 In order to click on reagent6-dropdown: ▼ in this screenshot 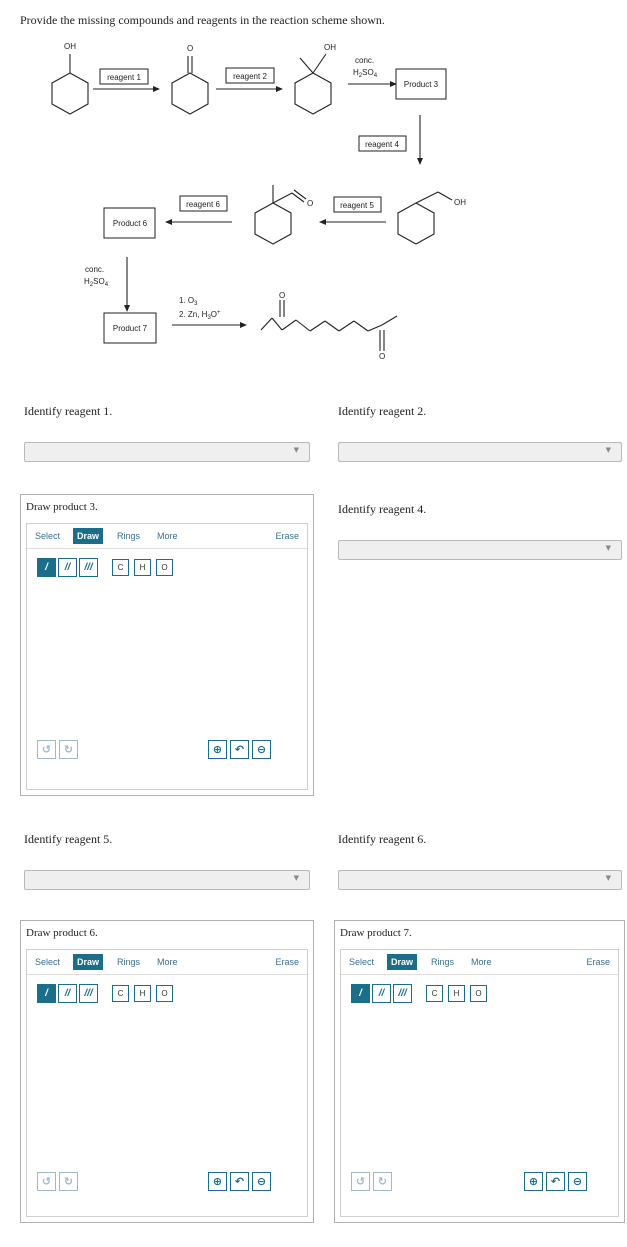, I will do `click(480, 880)`.